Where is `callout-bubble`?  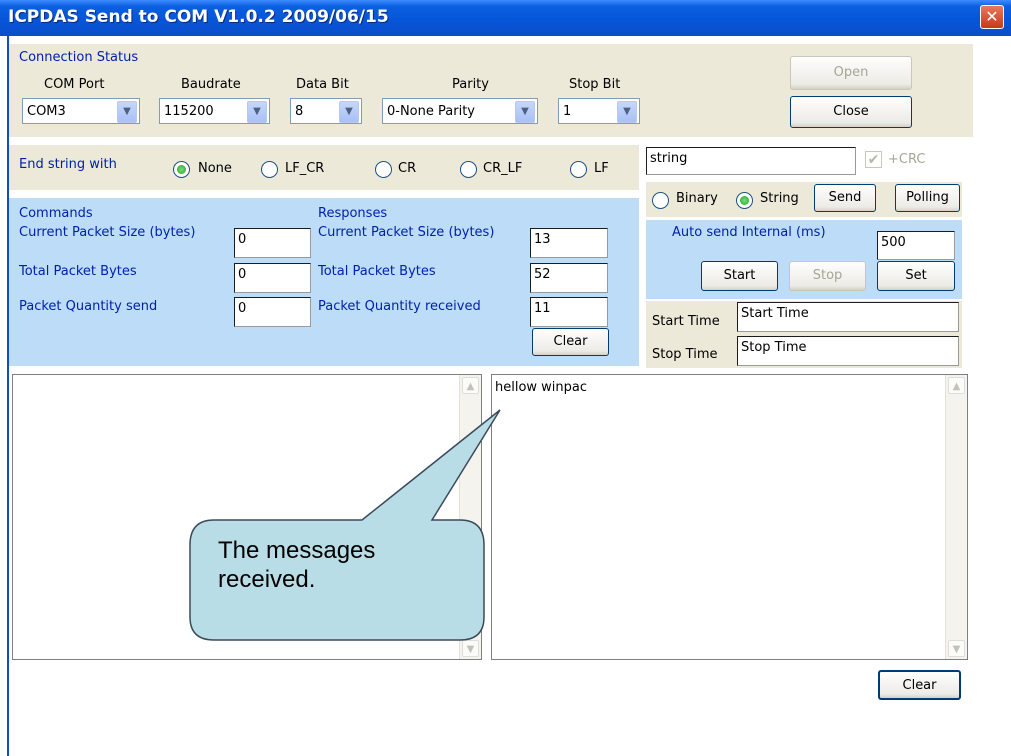 callout-bubble is located at coordinates (345, 525).